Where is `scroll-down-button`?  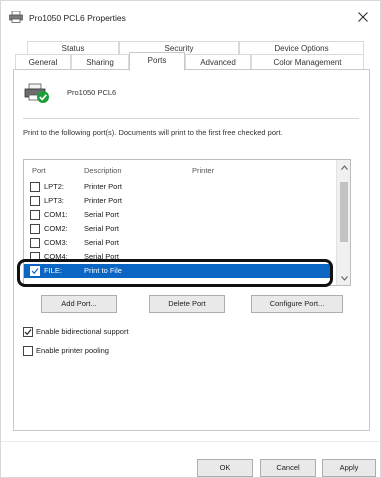 scroll-down-button is located at coordinates (343, 278).